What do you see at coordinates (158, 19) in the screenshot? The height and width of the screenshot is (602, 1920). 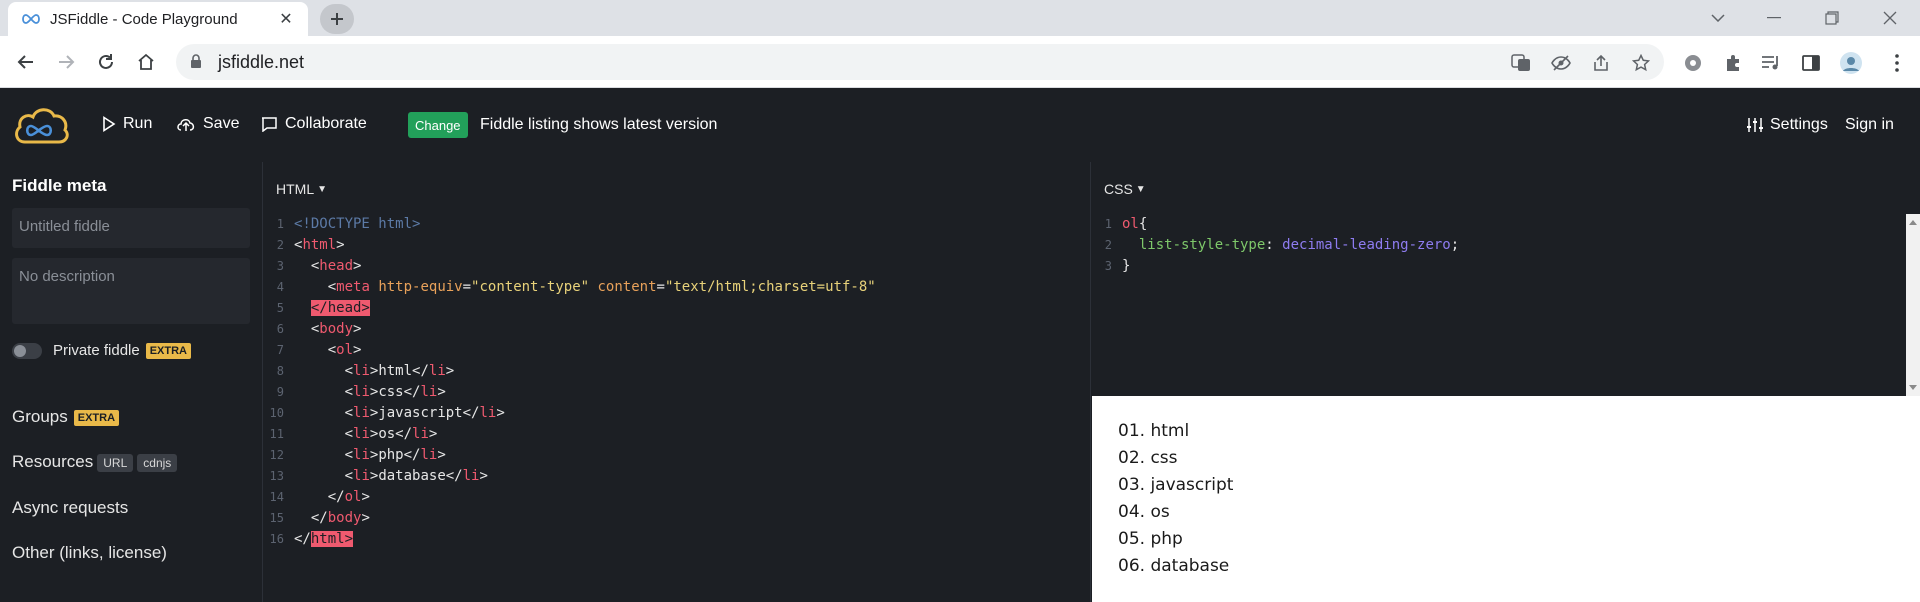 I see `browser-tab: JSFiddle - Code Playground ✕` at bounding box center [158, 19].